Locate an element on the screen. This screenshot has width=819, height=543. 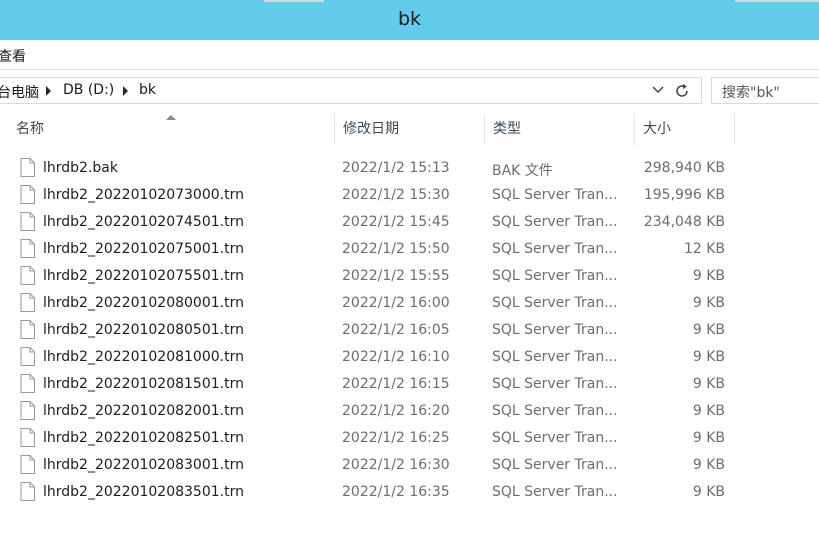
chevron-down-icon is located at coordinates (658, 90).